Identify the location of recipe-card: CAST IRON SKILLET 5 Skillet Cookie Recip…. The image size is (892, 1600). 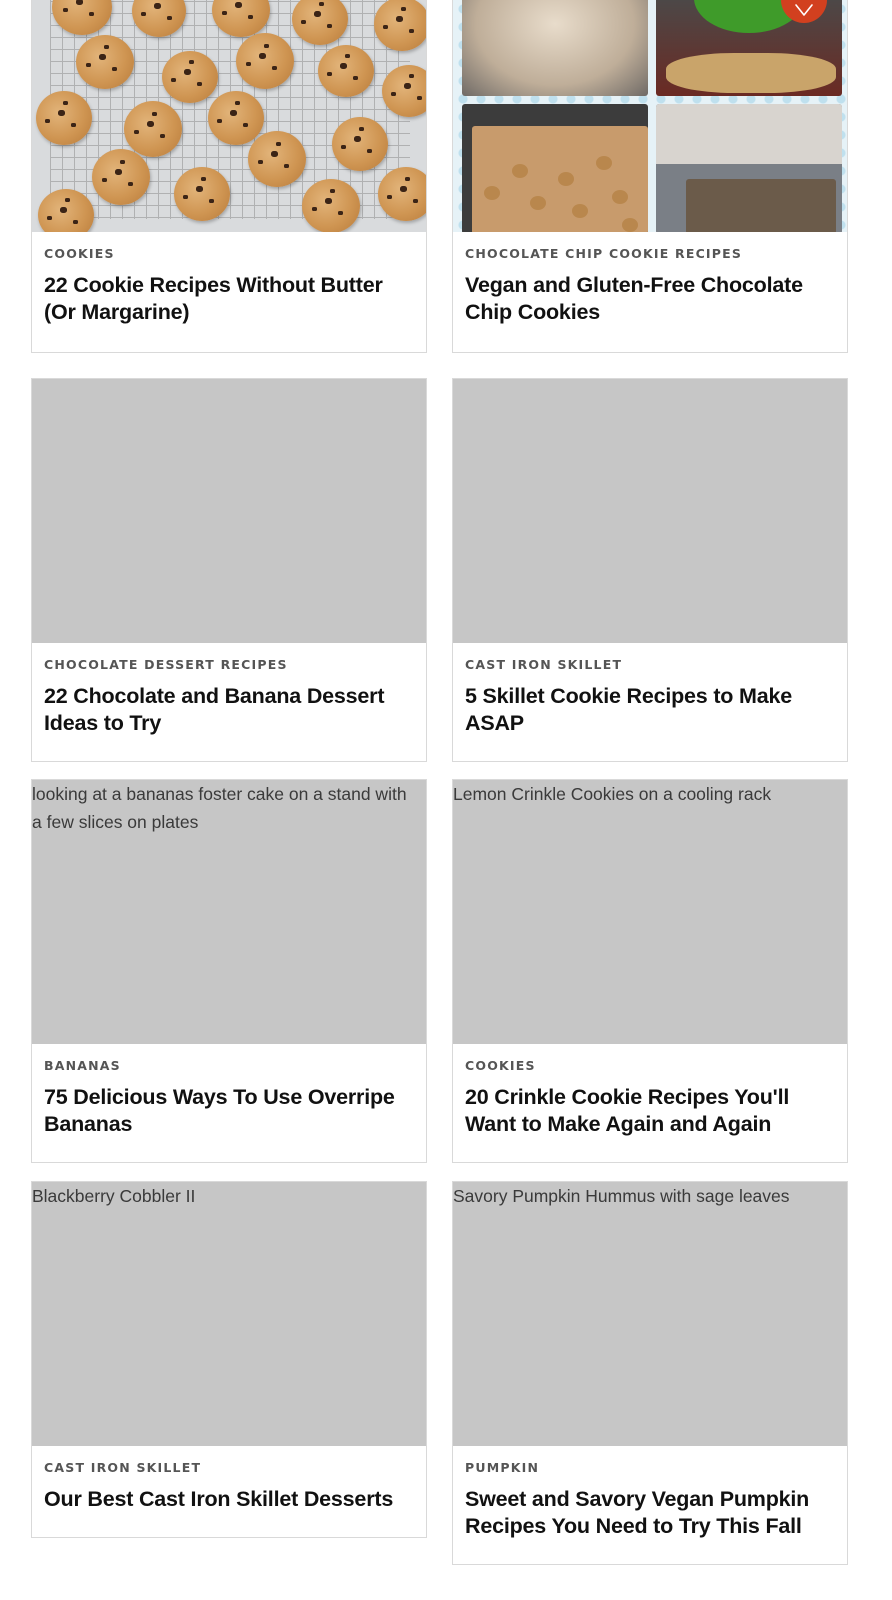
(650, 570).